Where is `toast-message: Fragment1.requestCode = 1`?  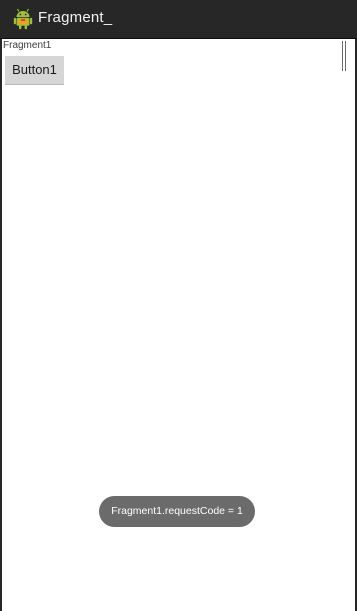 toast-message: Fragment1.requestCode = 1 is located at coordinates (177, 511).